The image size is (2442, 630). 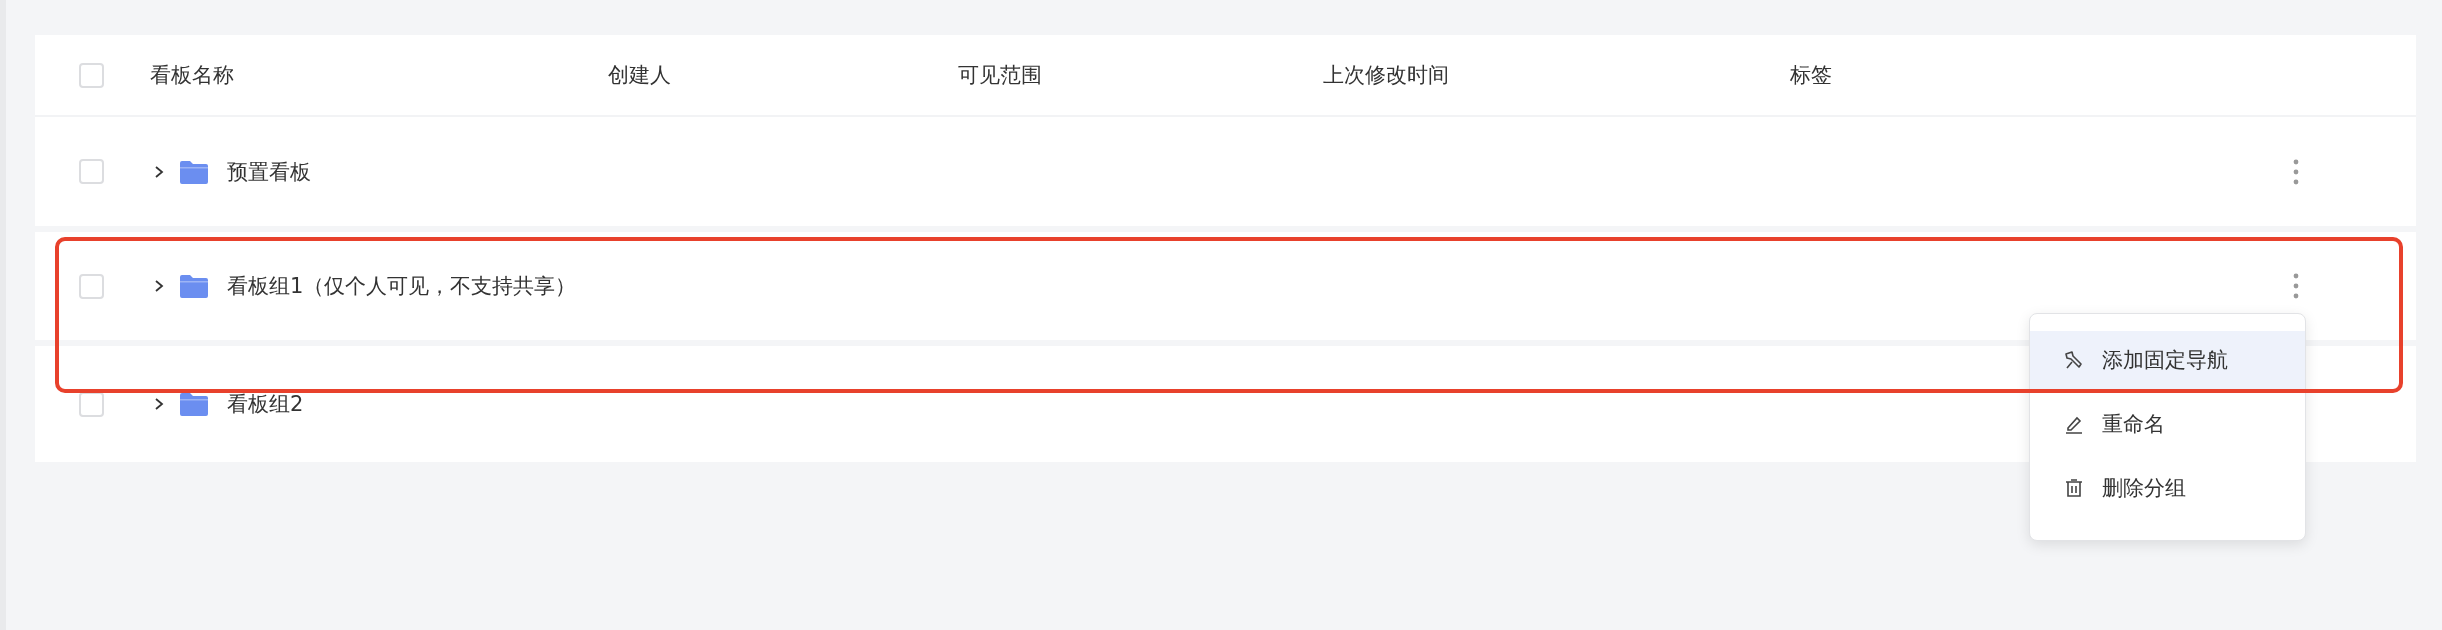 I want to click on column-header: 标签, so click(x=1811, y=75).